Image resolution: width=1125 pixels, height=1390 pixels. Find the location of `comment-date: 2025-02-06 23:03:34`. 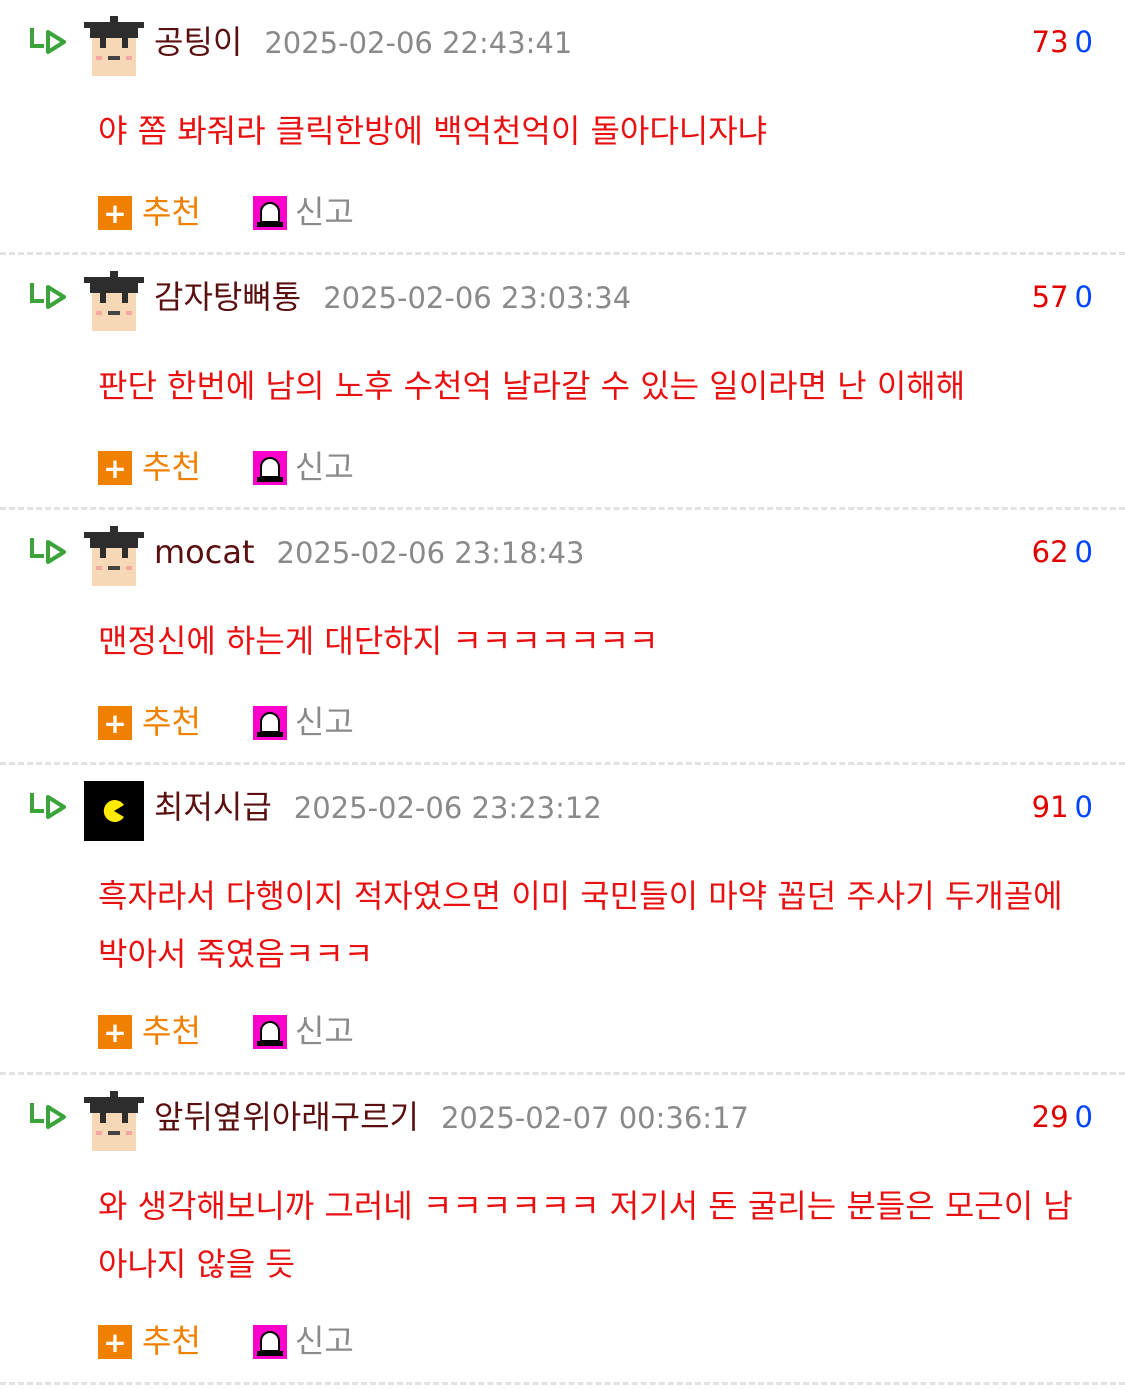

comment-date: 2025-02-06 23:03:34 is located at coordinates (477, 298).